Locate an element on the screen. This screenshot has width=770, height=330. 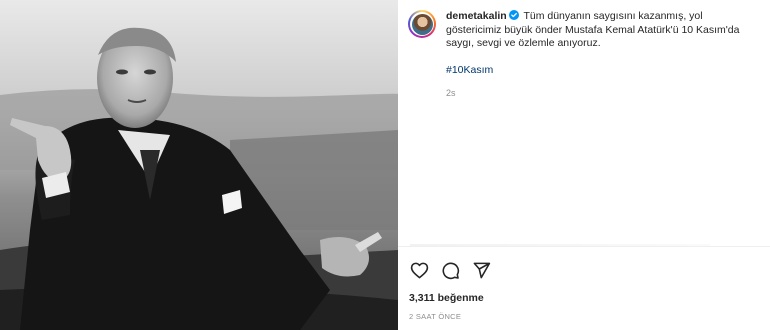
comment-button is located at coordinates (450, 270).